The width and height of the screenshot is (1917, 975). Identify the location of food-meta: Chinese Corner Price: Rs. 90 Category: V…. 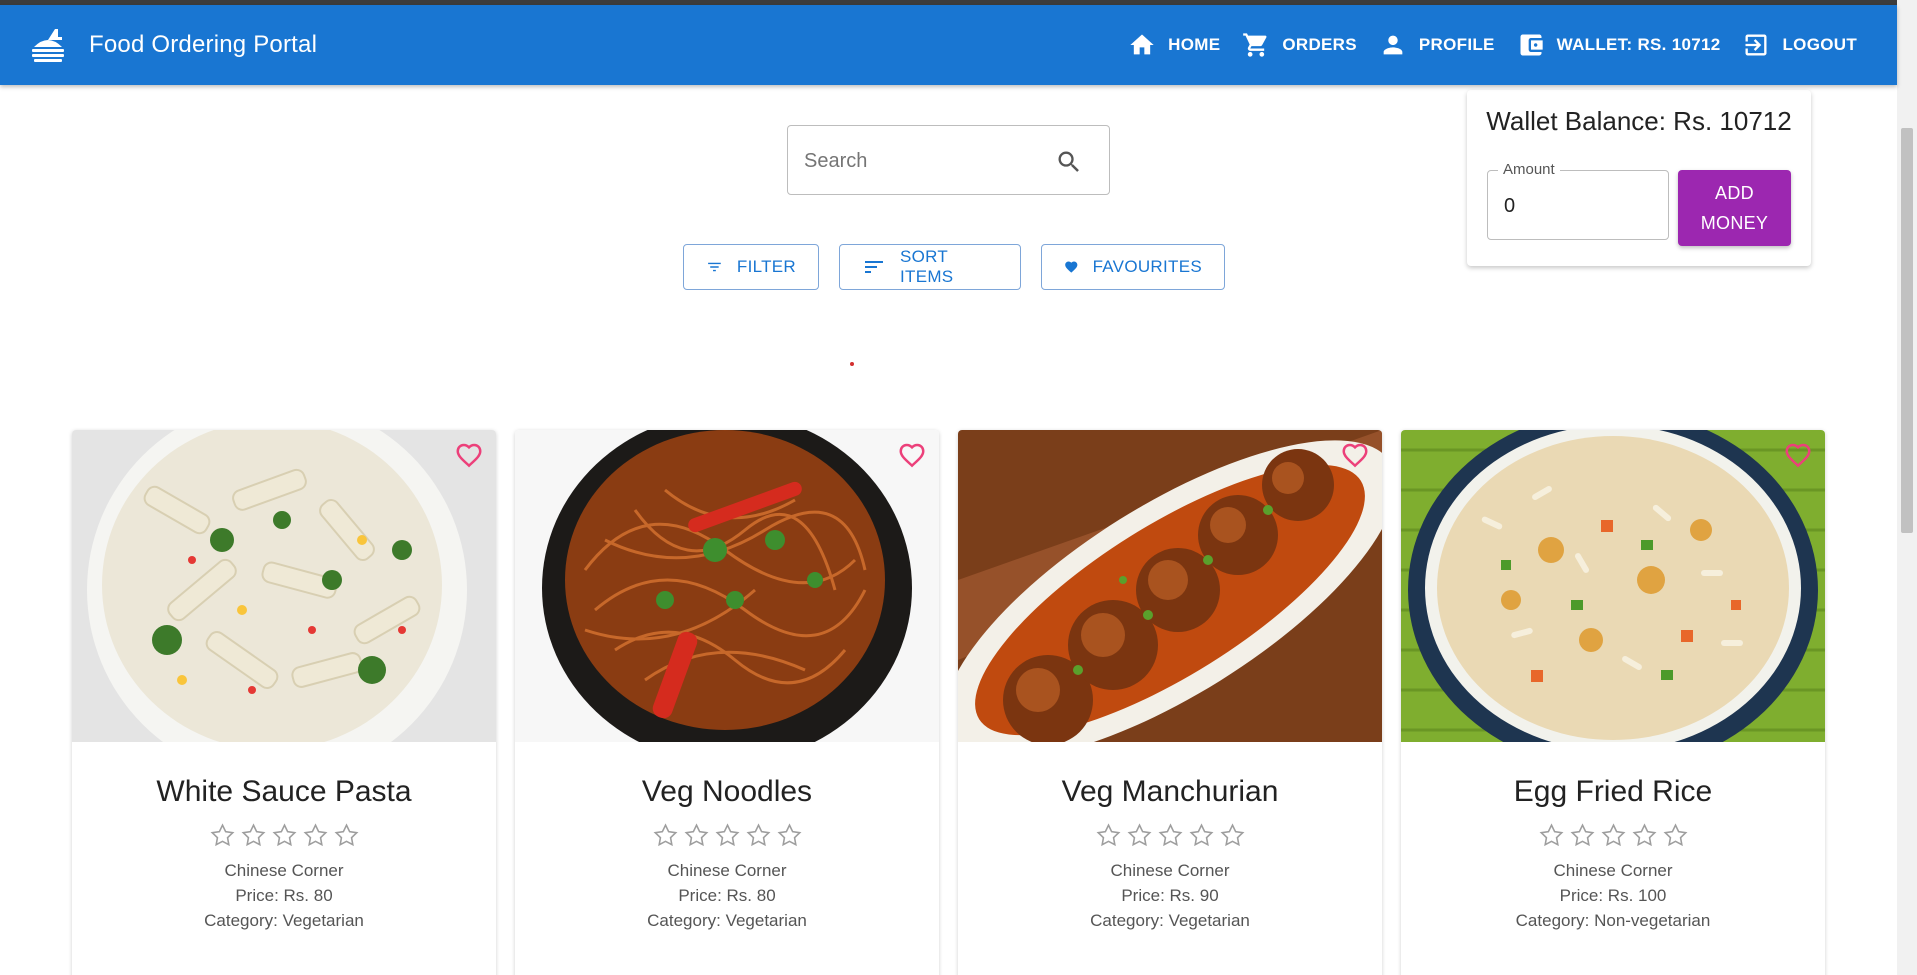
(1170, 895).